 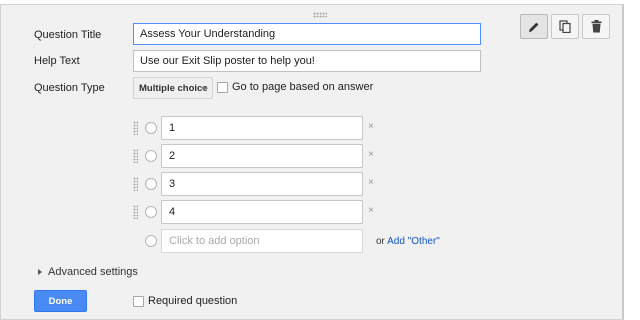 I want to click on duplicate-icon, so click(x=565, y=26).